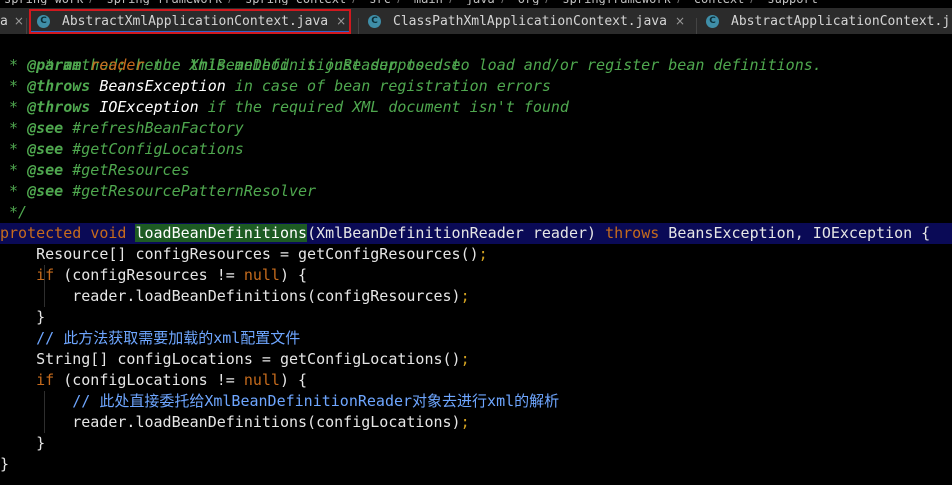  Describe the element at coordinates (295, 2) in the screenshot. I see `breadcrumb-item: spring-context` at that location.